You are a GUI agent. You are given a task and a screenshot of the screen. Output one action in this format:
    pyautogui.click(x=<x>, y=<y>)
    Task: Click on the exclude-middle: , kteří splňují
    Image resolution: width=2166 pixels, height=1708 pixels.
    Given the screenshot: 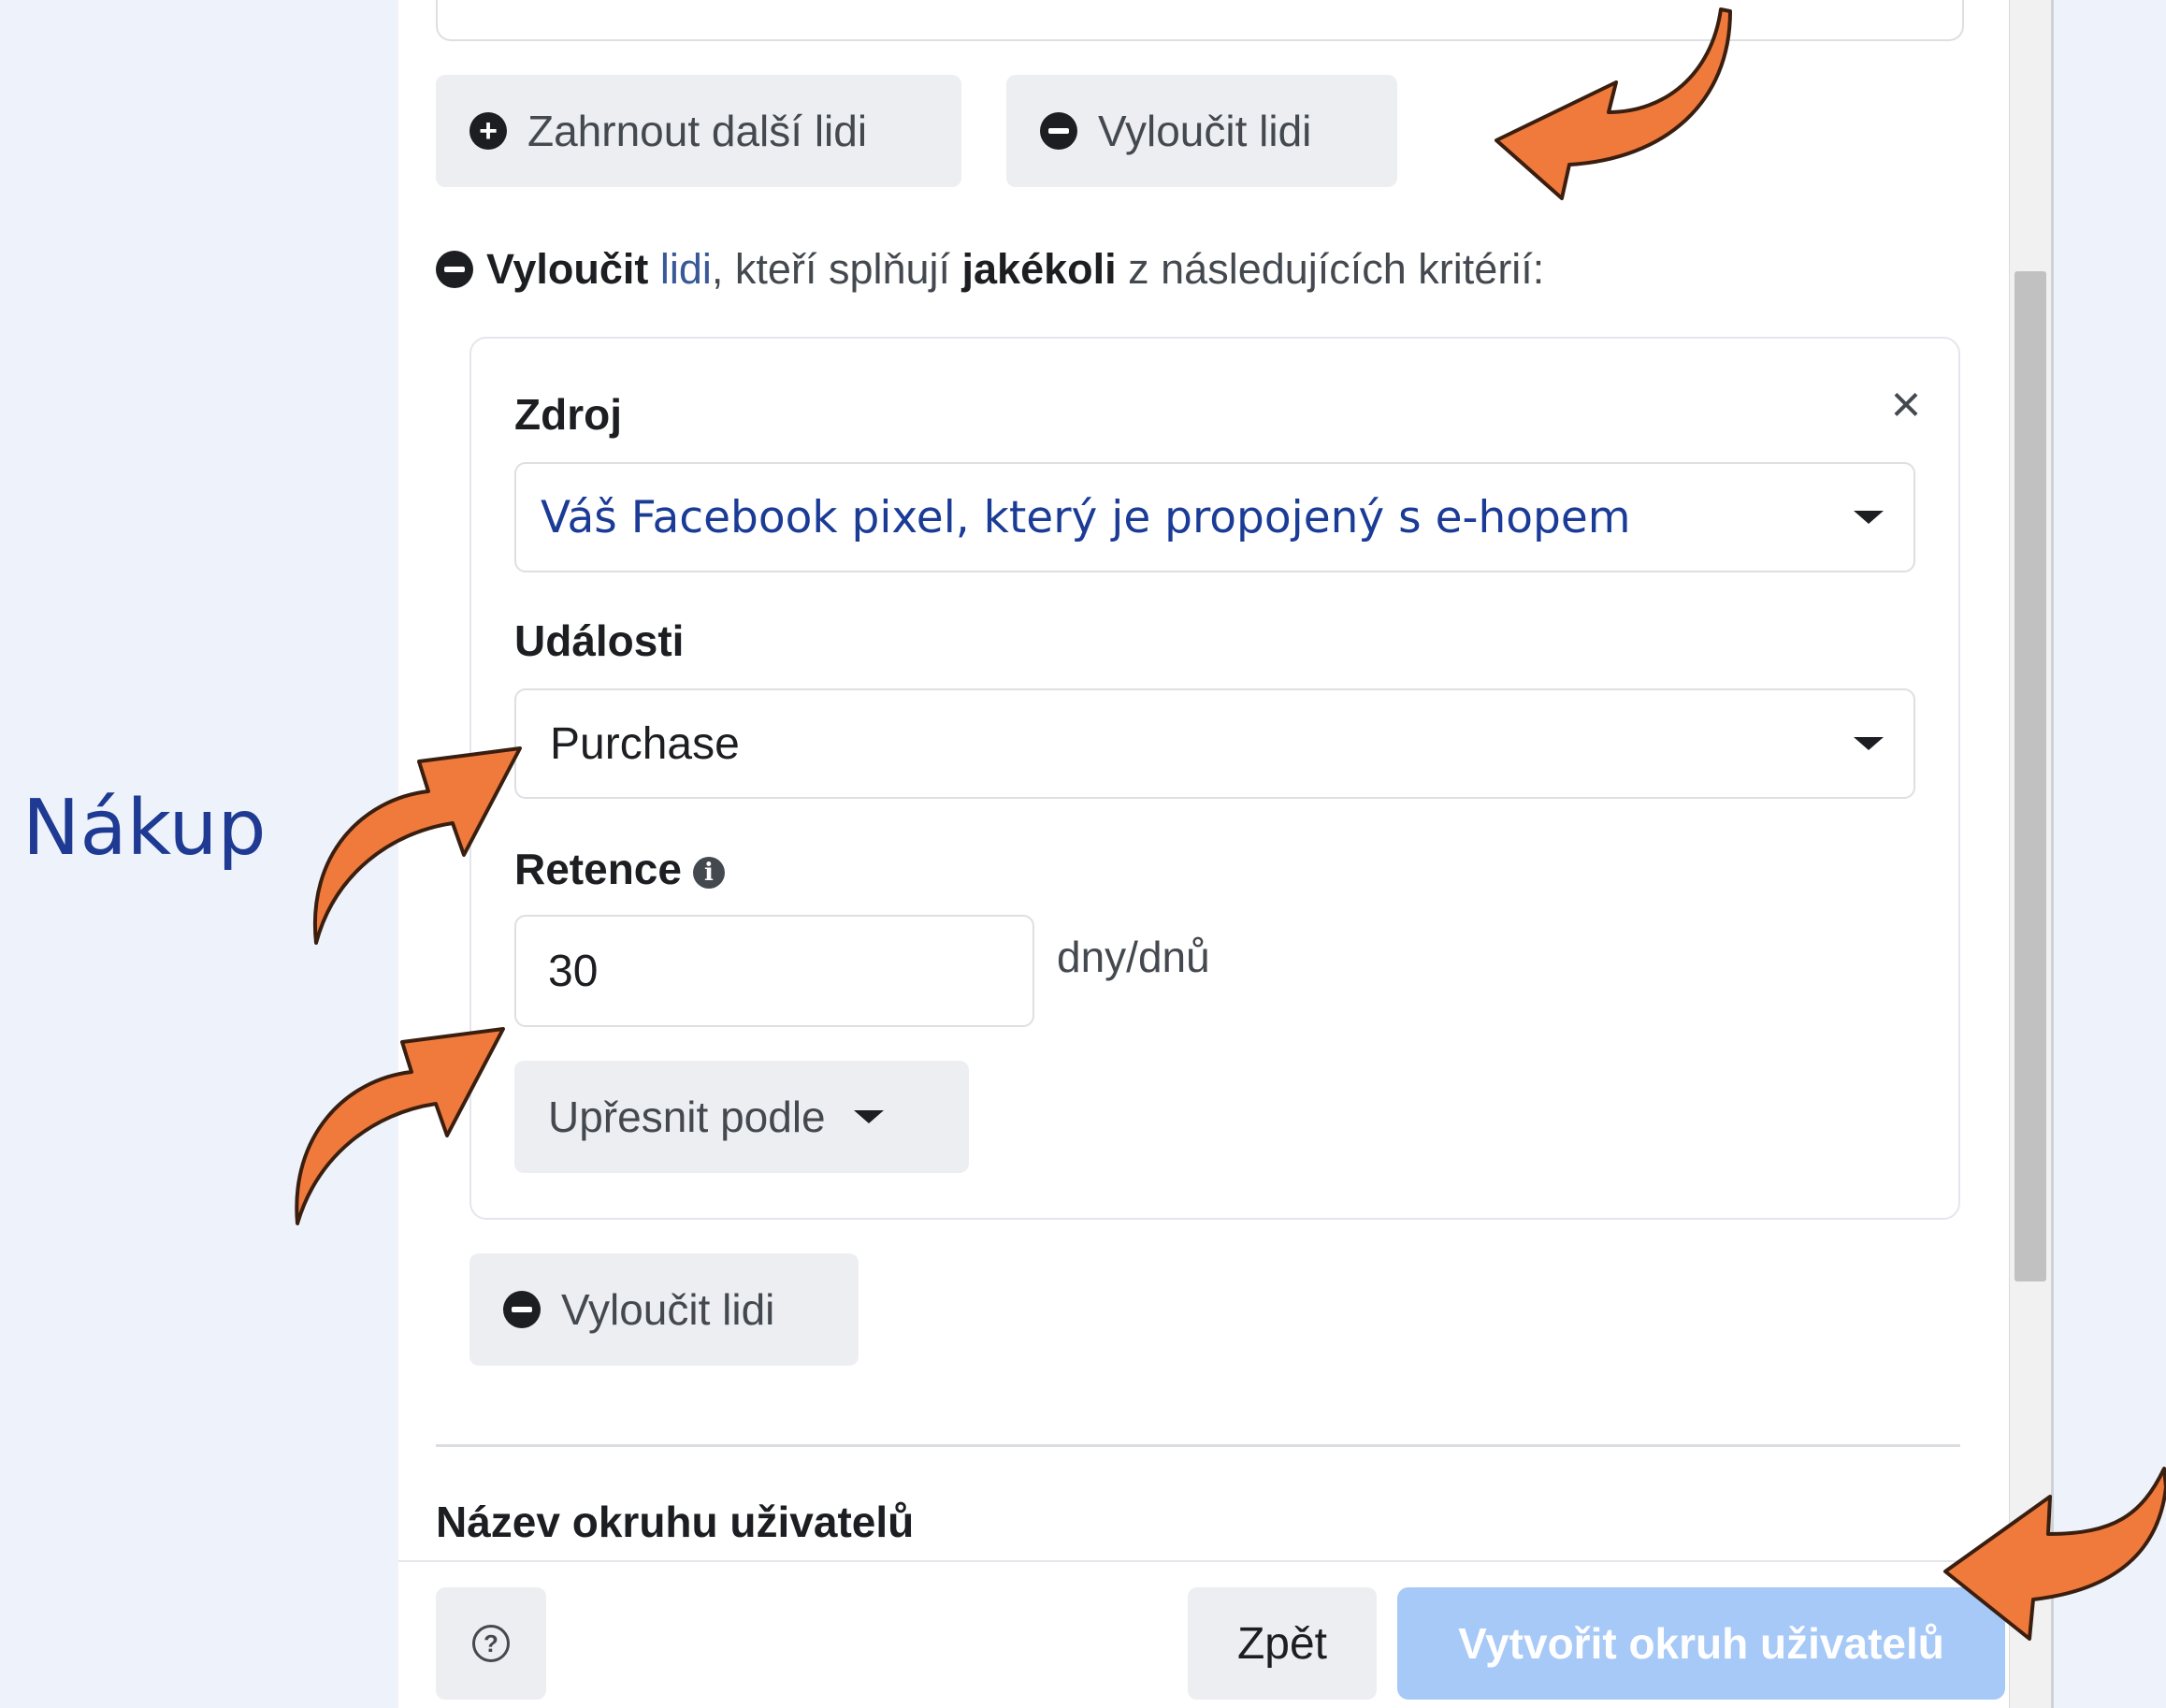 What is the action you would take?
    pyautogui.click(x=836, y=269)
    